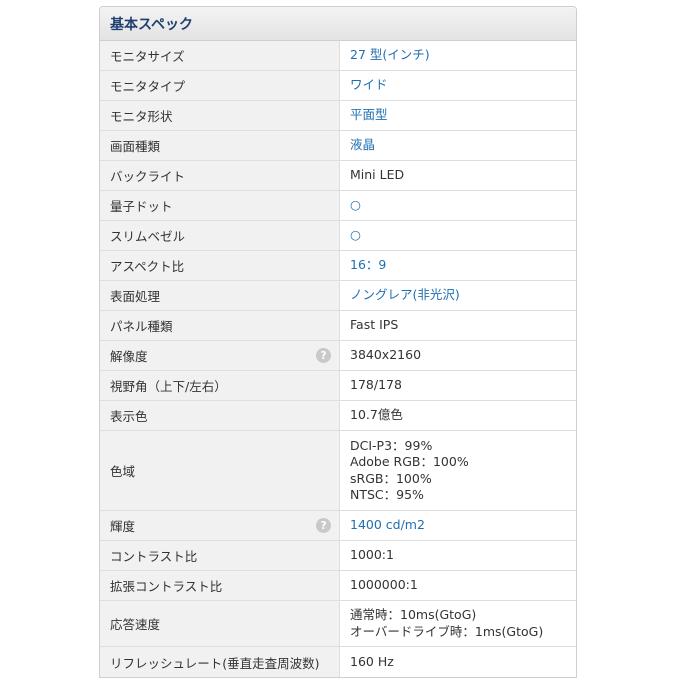 The height and width of the screenshot is (678, 673). What do you see at coordinates (372, 555) in the screenshot?
I see `spec-value: 1000:1` at bounding box center [372, 555].